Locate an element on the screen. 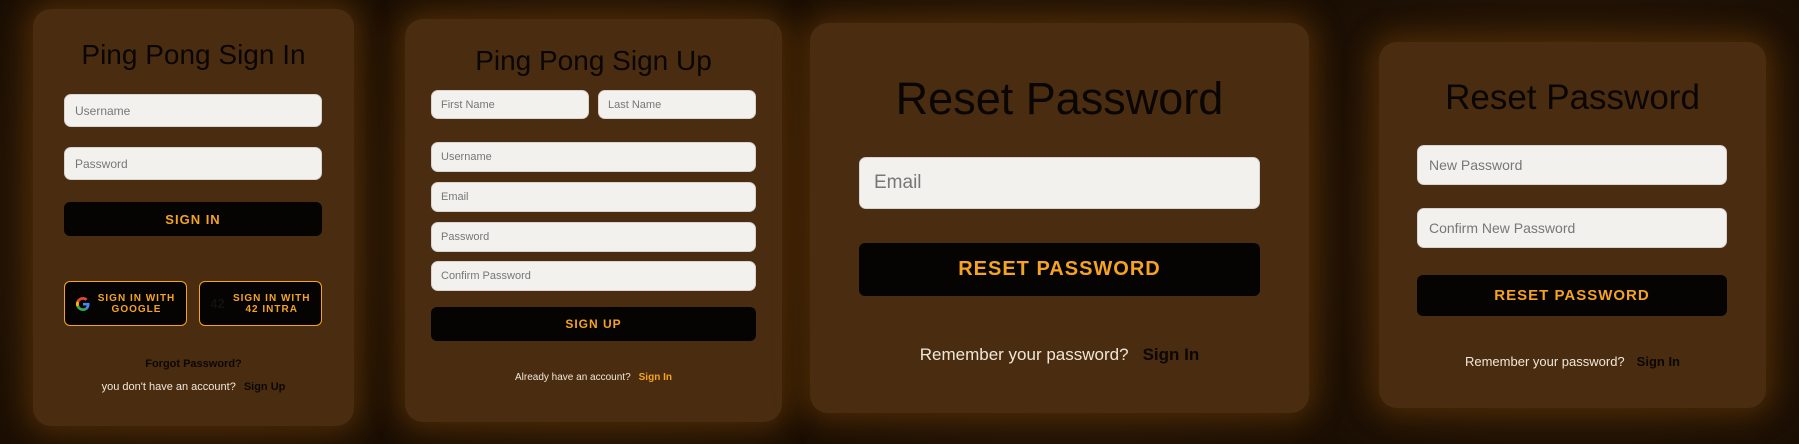 This screenshot has width=1799, height=444. page-title: Ping Pong Sign In is located at coordinates (193, 54).